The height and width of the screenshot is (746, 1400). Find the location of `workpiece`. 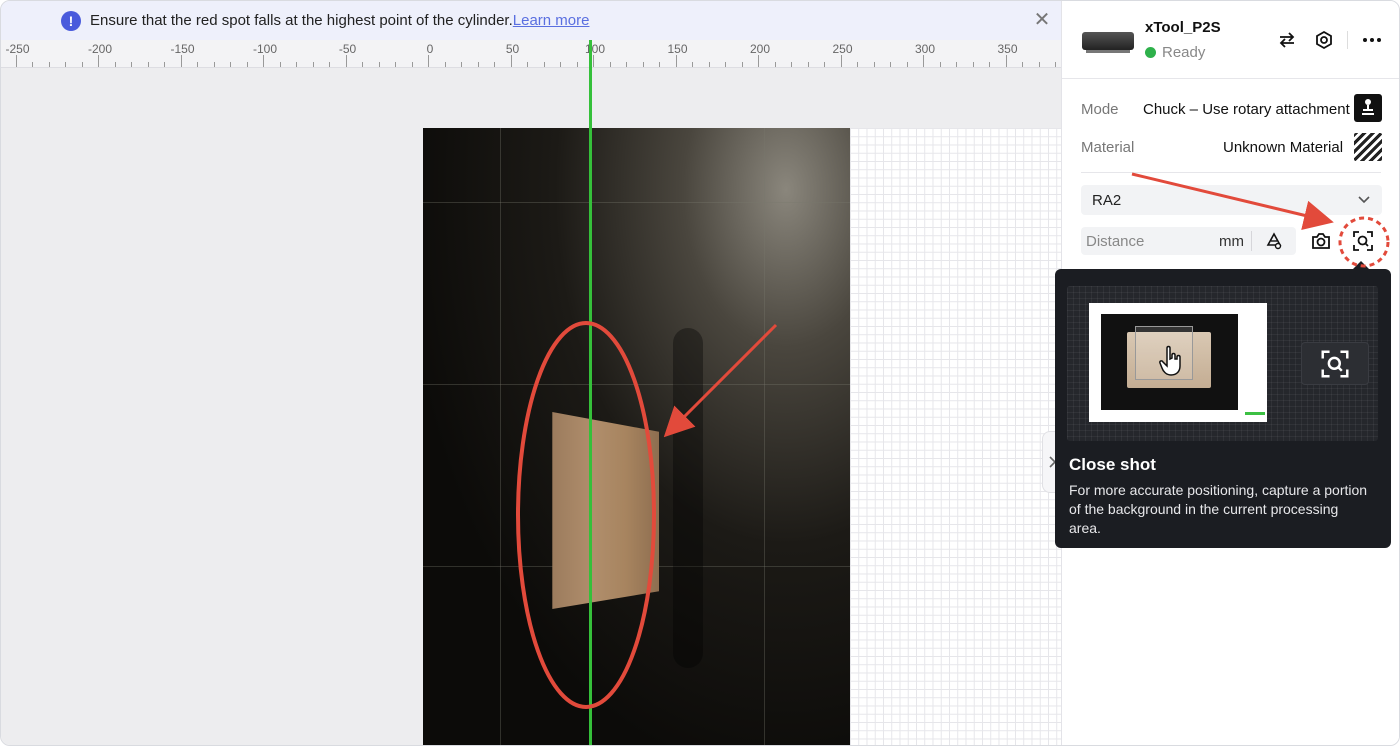

workpiece is located at coordinates (605, 510).